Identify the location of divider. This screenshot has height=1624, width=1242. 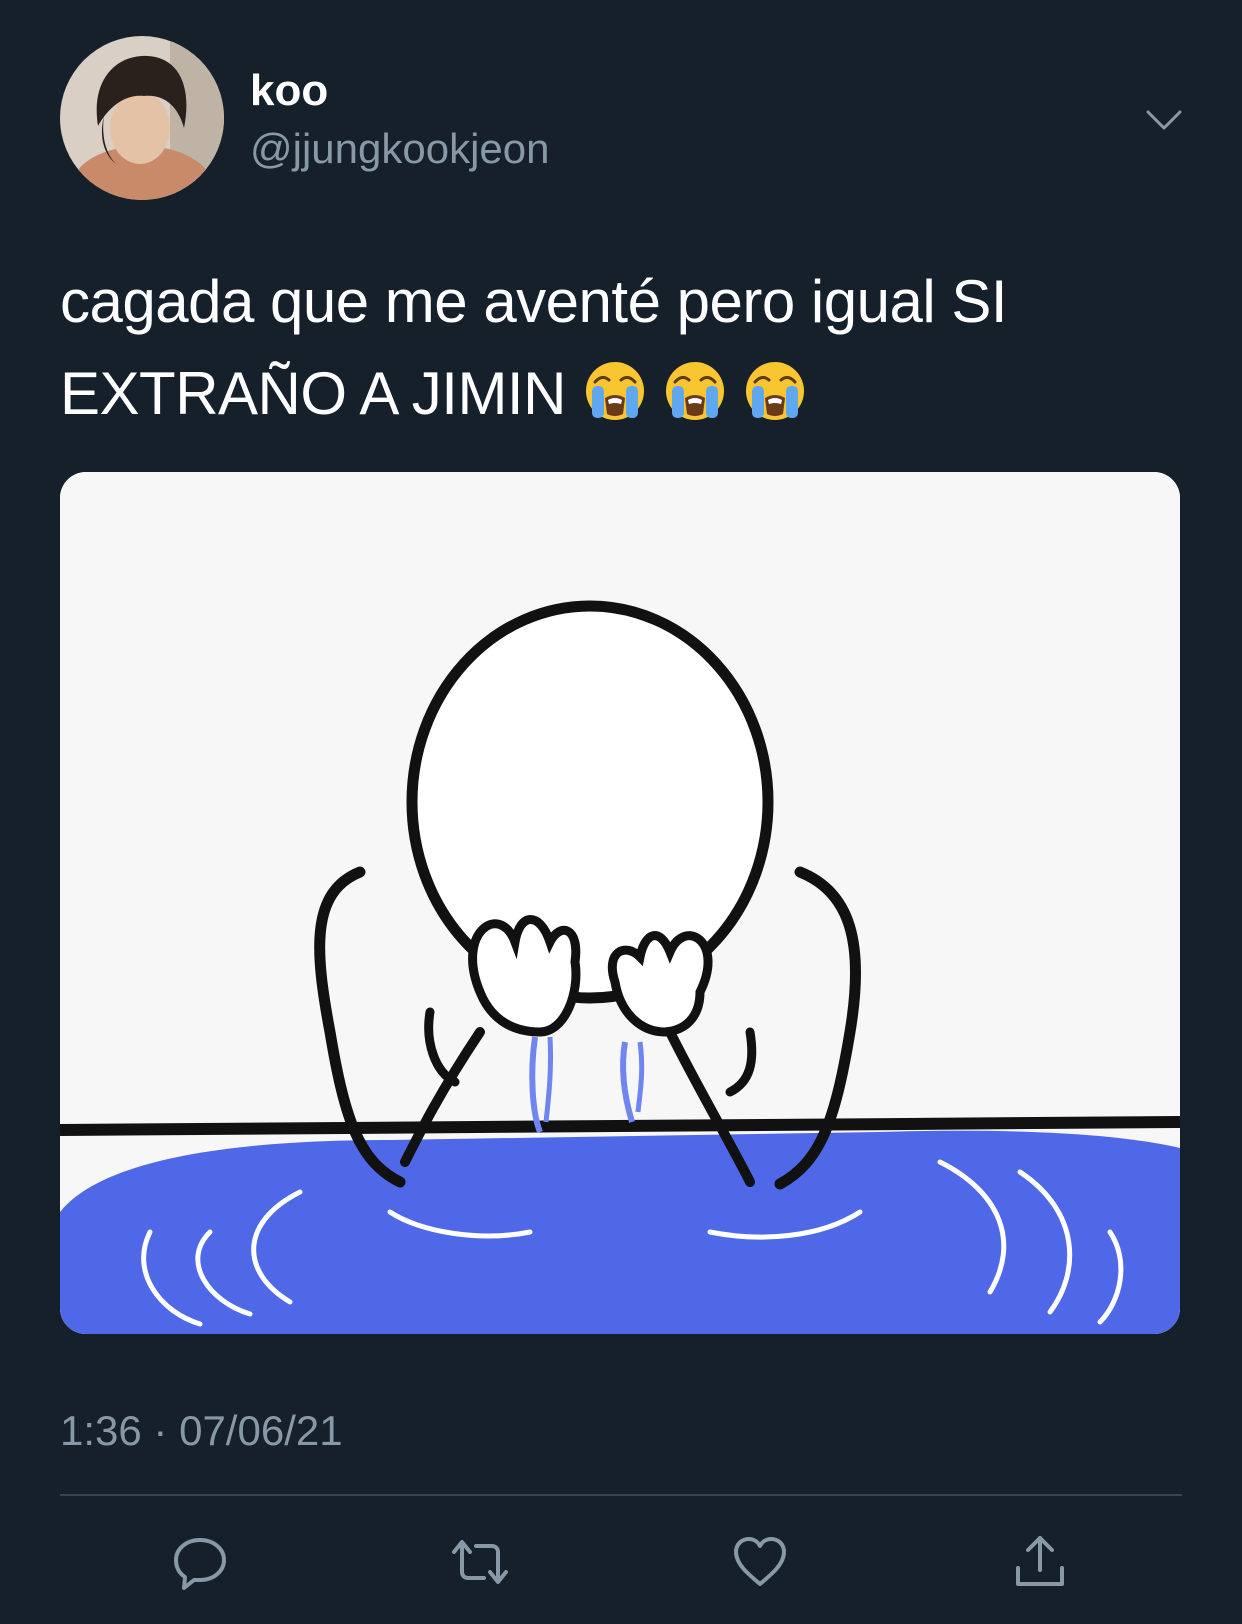
(621, 1495).